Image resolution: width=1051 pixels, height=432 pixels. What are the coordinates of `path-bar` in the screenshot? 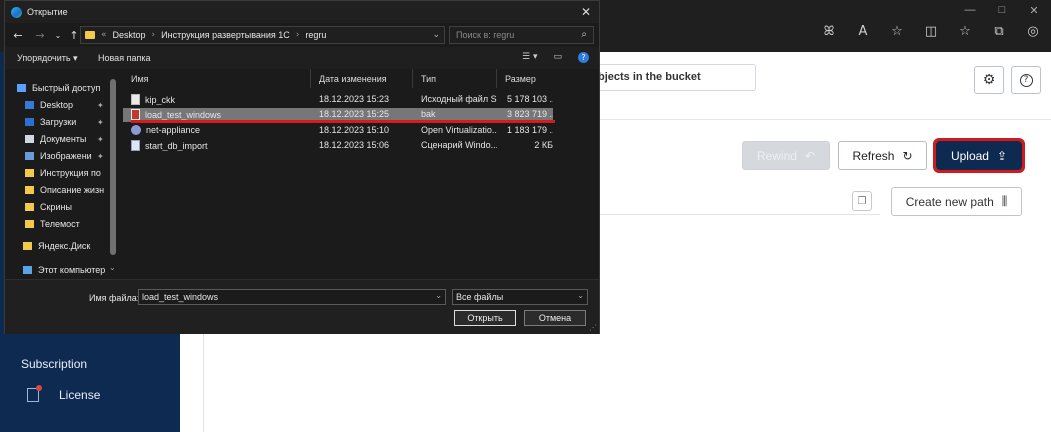 It's located at (739, 200).